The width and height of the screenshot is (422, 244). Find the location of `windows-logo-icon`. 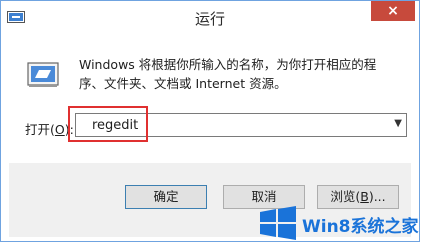

windows-logo-icon is located at coordinates (278, 223).